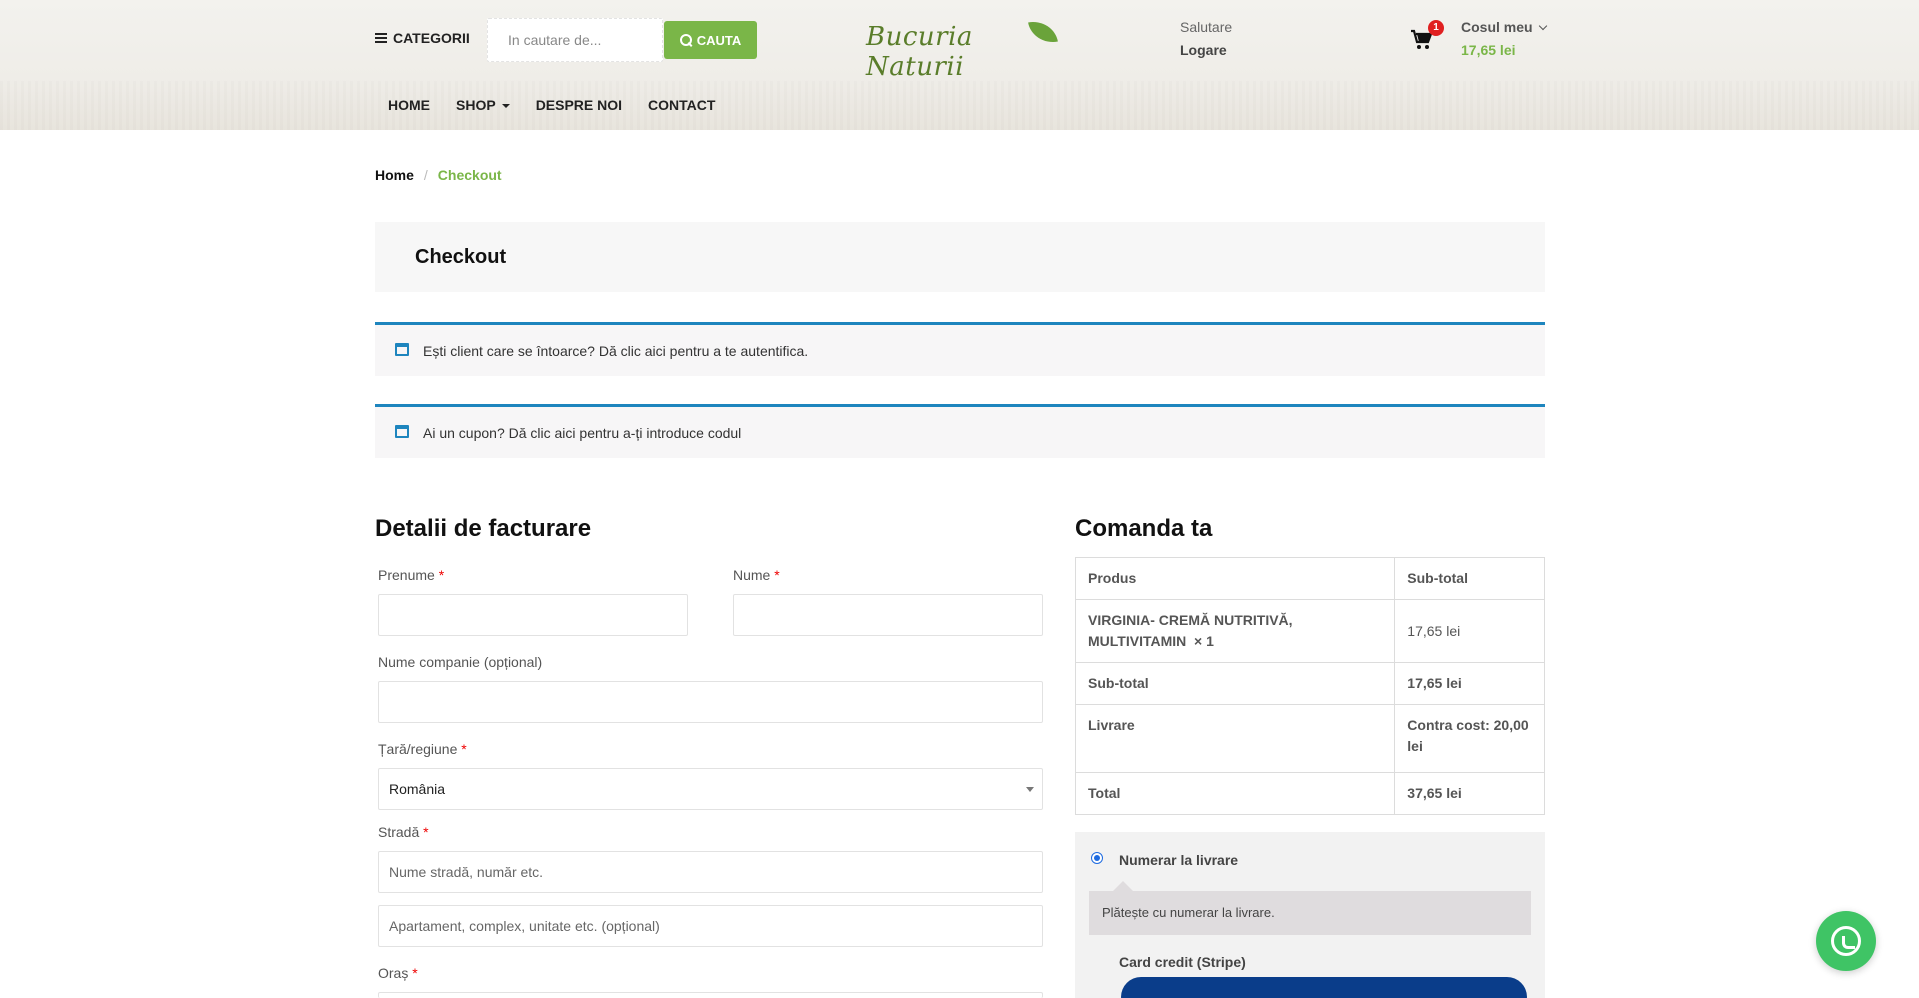  I want to click on table-row: Livrare Contra cost: 20,00 lei, so click(1309, 738).